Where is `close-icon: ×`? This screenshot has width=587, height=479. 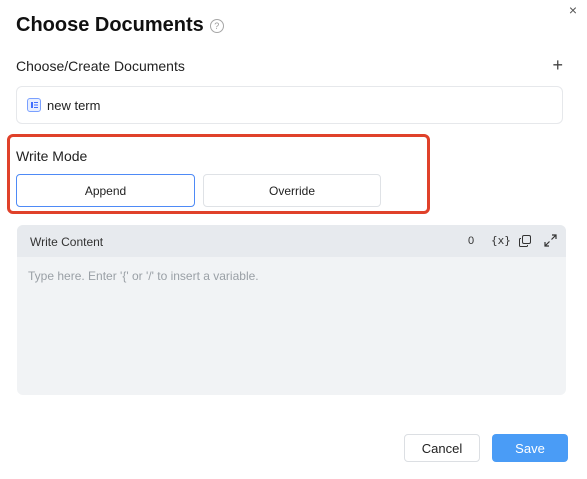 close-icon: × is located at coordinates (573, 10).